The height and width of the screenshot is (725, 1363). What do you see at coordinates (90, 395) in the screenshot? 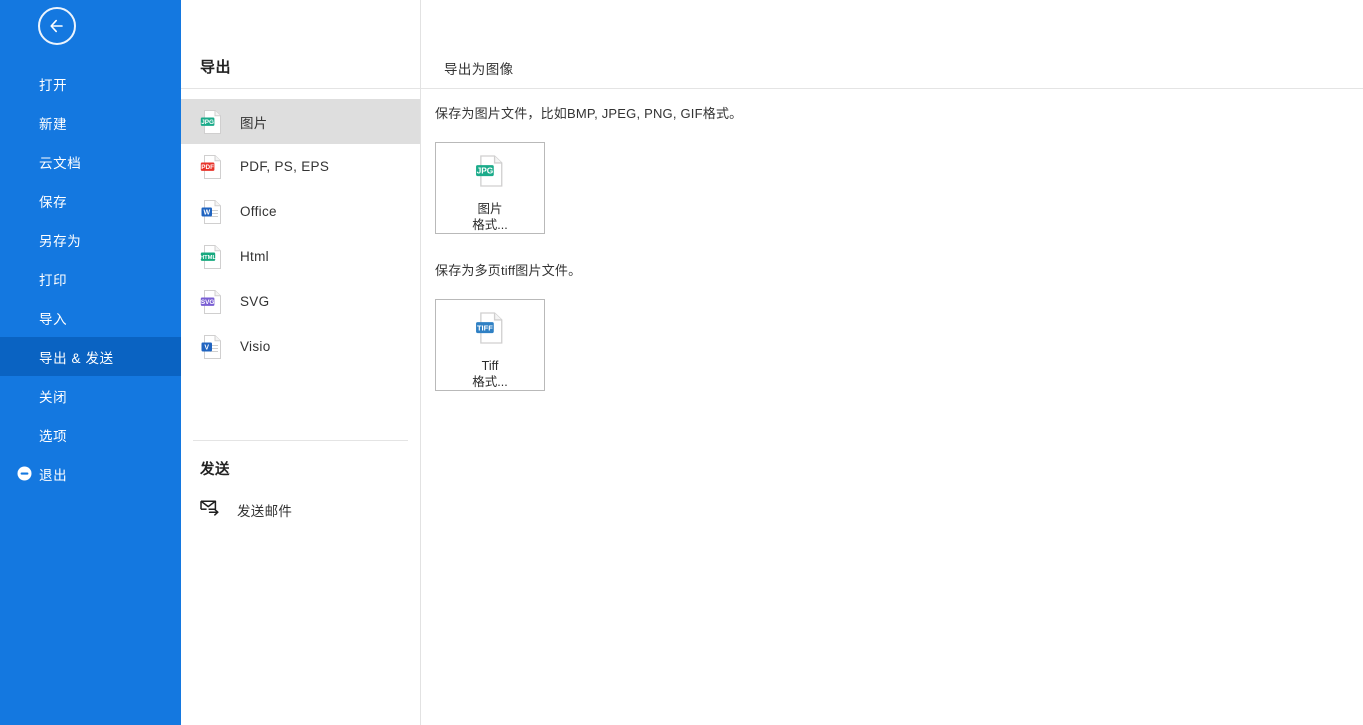
I see `sidebar-item-close-doc: 关闭` at bounding box center [90, 395].